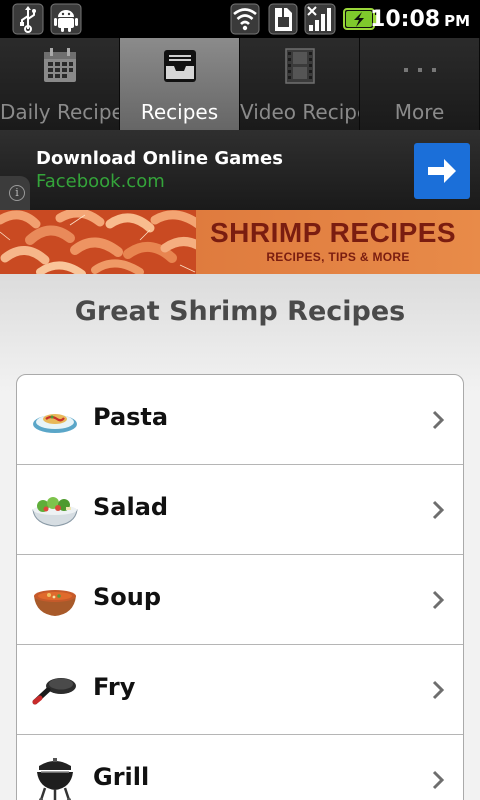 The height and width of the screenshot is (800, 480). I want to click on pasta-plate-icon, so click(55, 423).